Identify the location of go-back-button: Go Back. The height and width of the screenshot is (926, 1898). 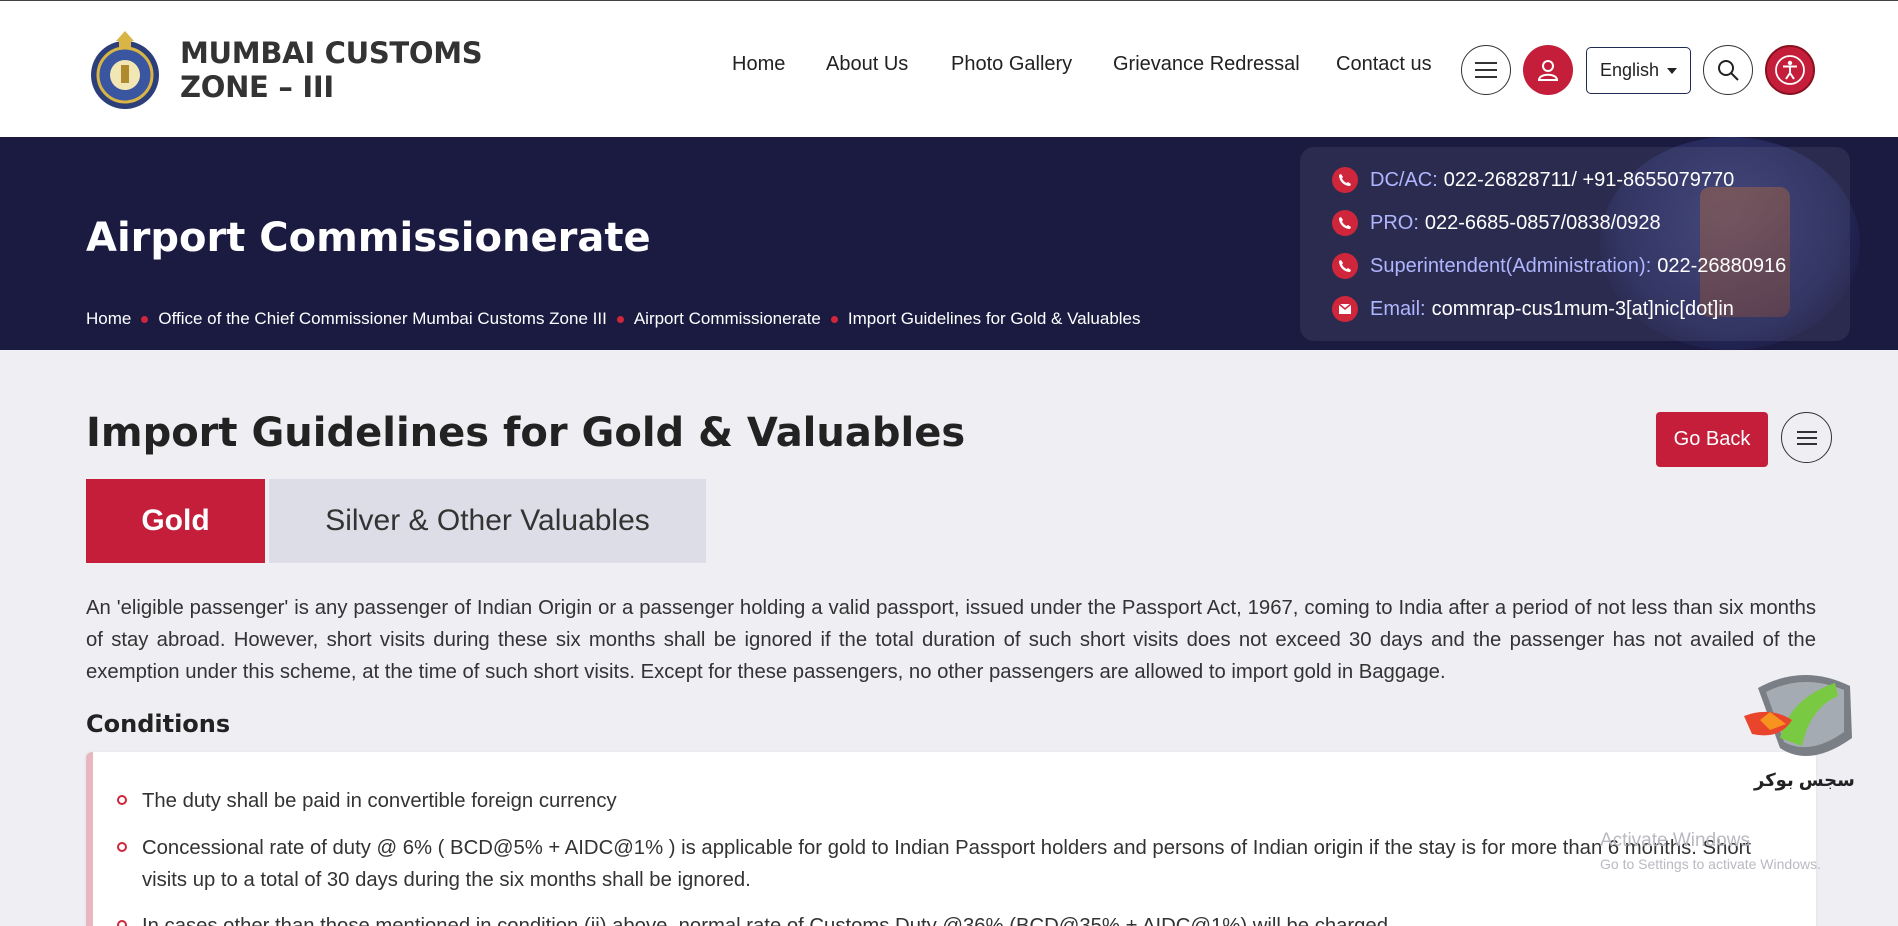
(1712, 439).